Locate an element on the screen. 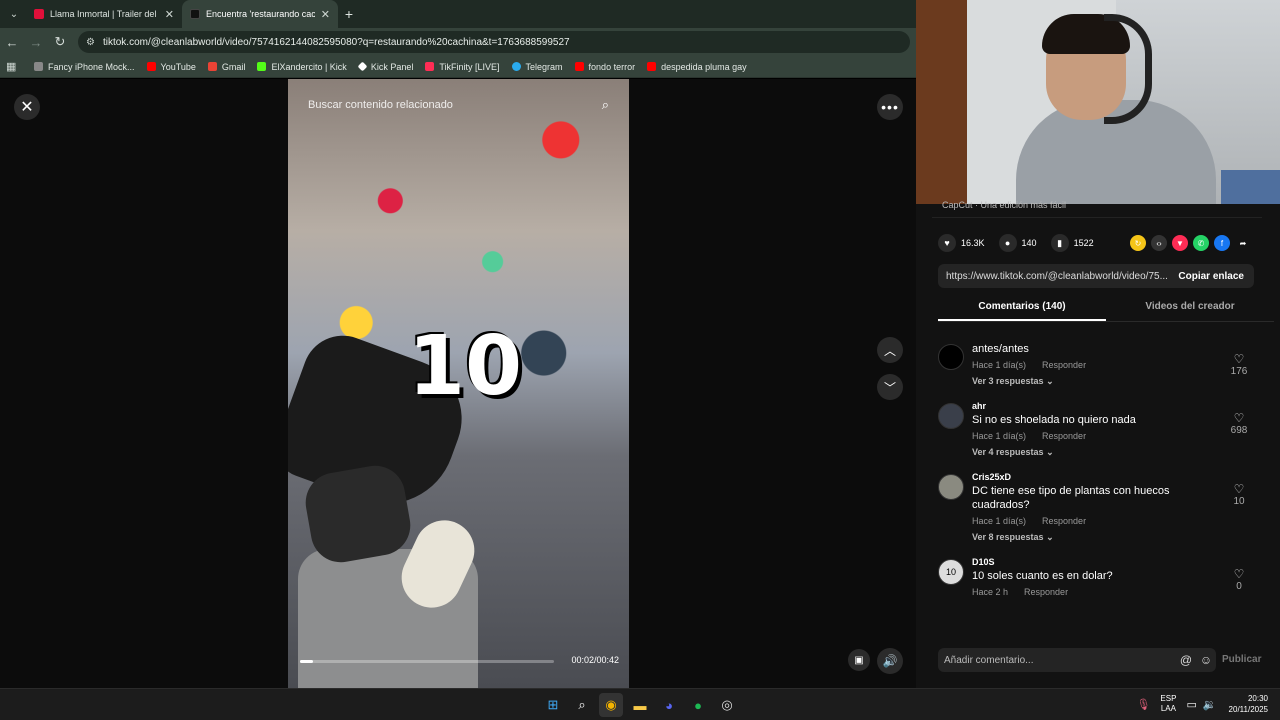 The width and height of the screenshot is (1280, 720). bookmark-kick: ElXandercito | Kick is located at coordinates (302, 66).